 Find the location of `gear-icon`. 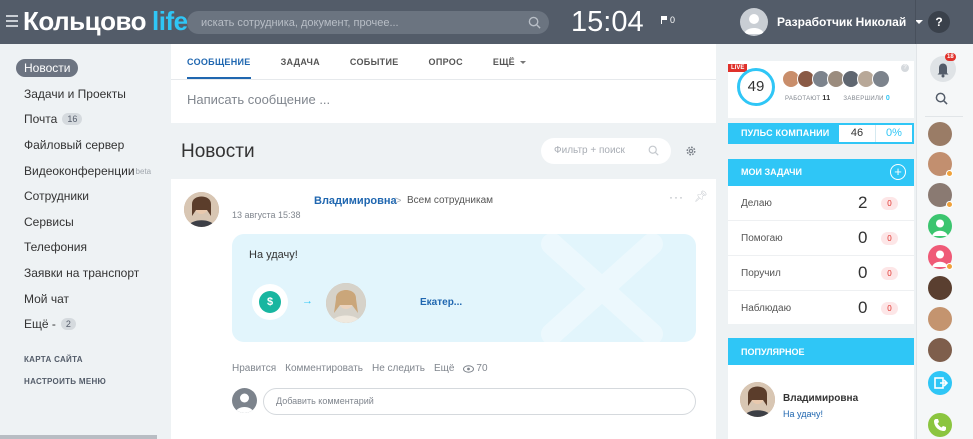

gear-icon is located at coordinates (691, 151).